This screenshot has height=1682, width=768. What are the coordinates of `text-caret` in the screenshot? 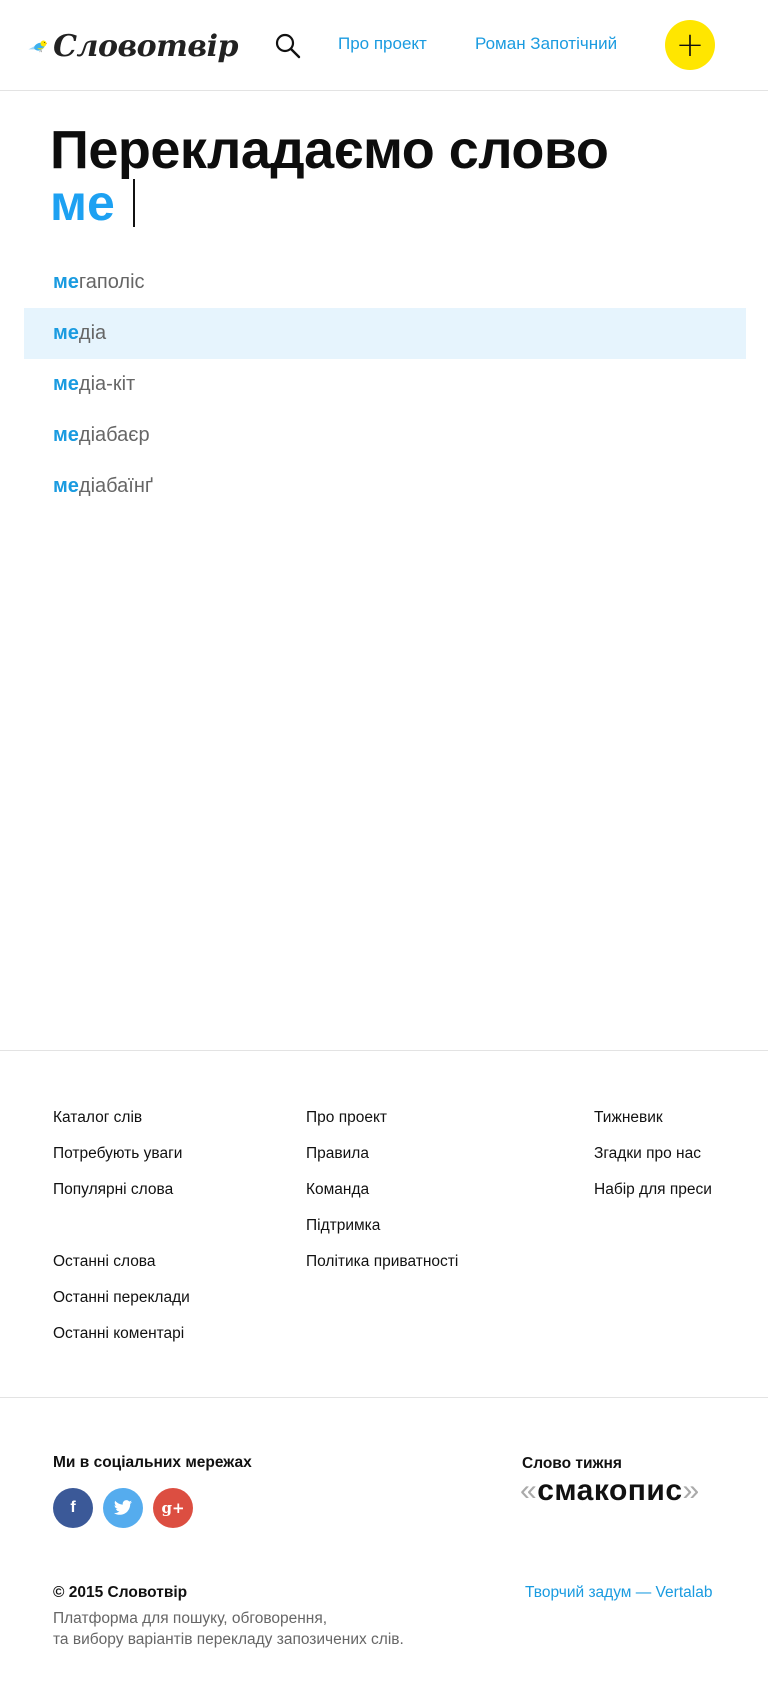 It's located at (133, 203).